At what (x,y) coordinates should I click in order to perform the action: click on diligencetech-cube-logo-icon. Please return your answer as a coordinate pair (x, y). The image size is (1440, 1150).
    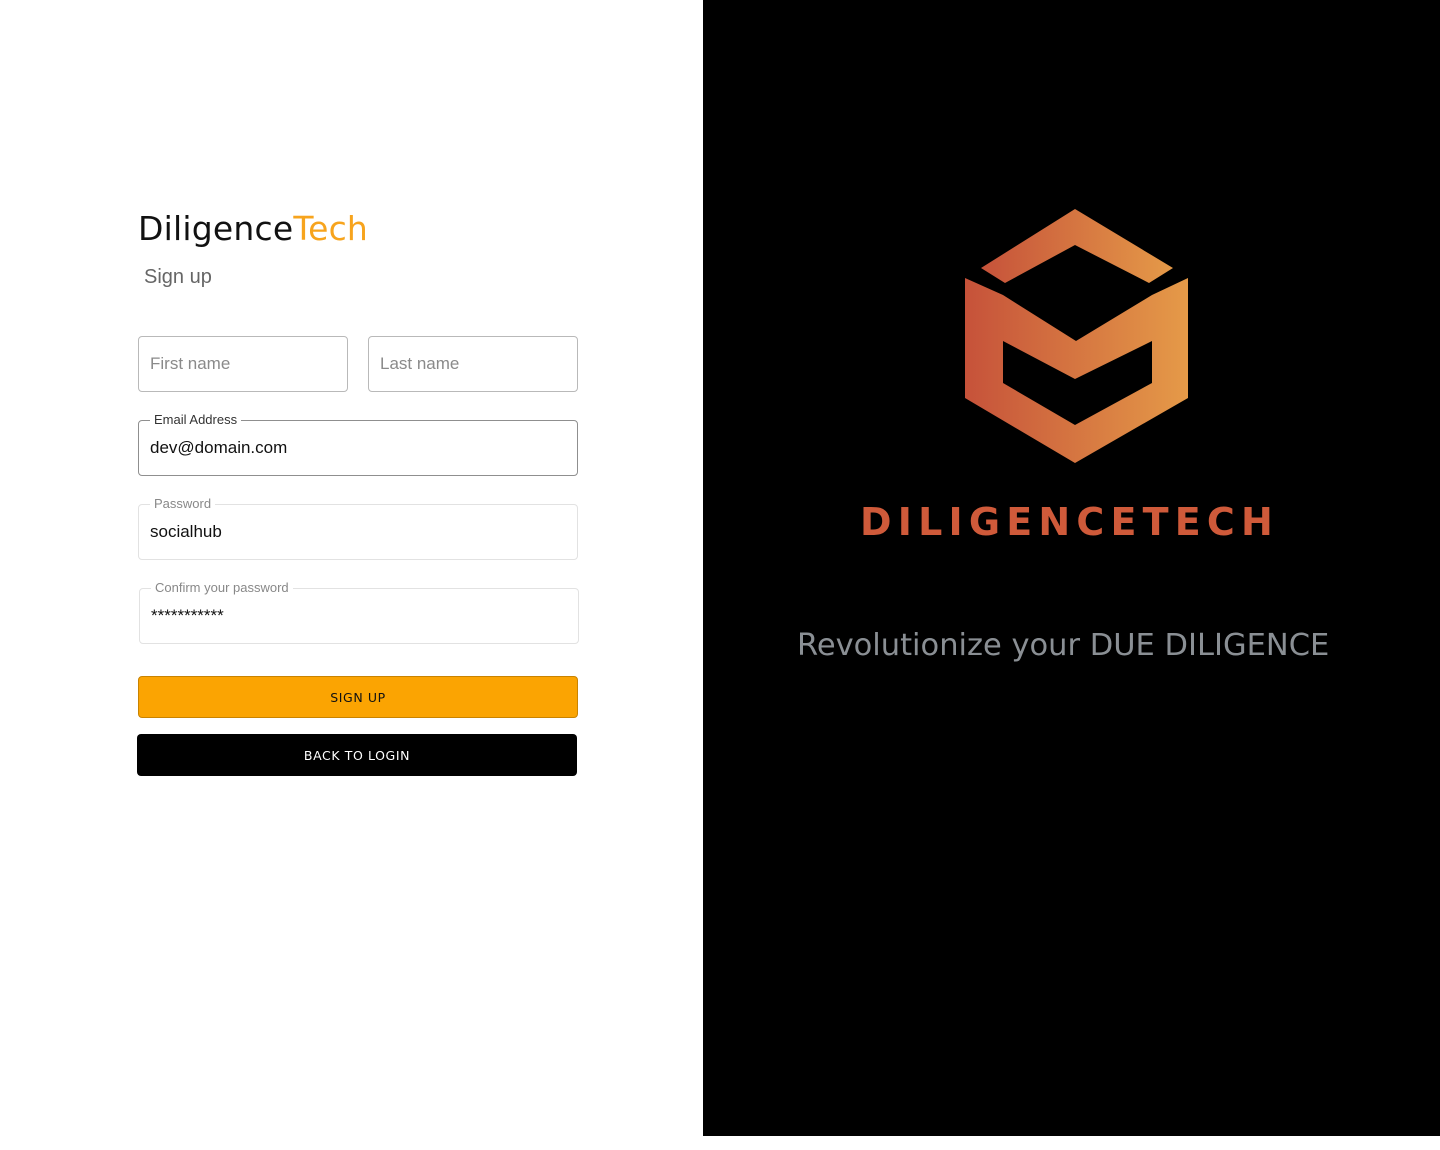
    Looking at the image, I should click on (1076, 336).